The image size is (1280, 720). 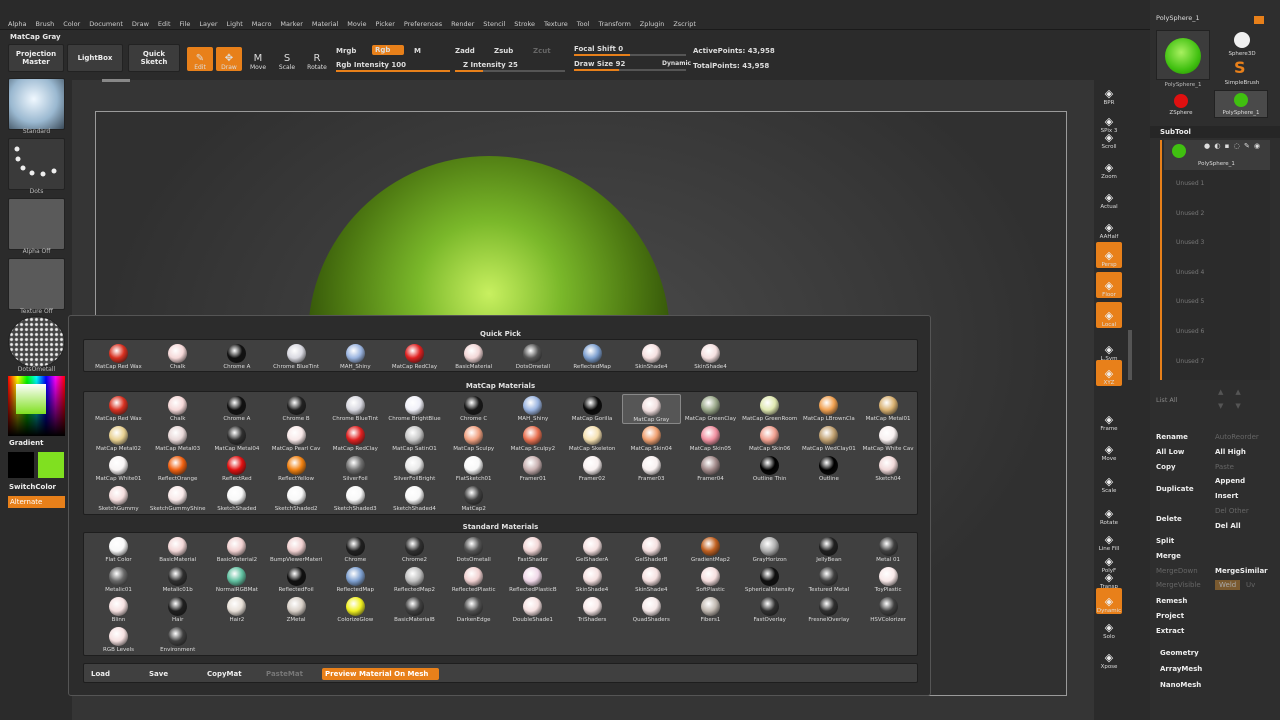 What do you see at coordinates (532, 409) in the screenshot?
I see `material-swatch: MAH_Shiny` at bounding box center [532, 409].